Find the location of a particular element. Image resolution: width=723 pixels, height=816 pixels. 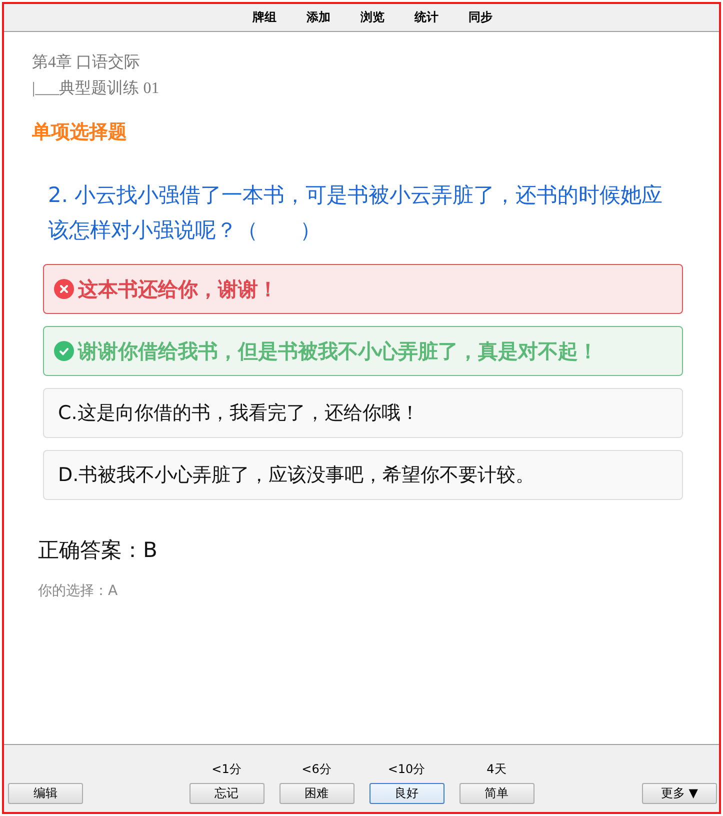

your-choice-text: 你的选择：A is located at coordinates (78, 591).